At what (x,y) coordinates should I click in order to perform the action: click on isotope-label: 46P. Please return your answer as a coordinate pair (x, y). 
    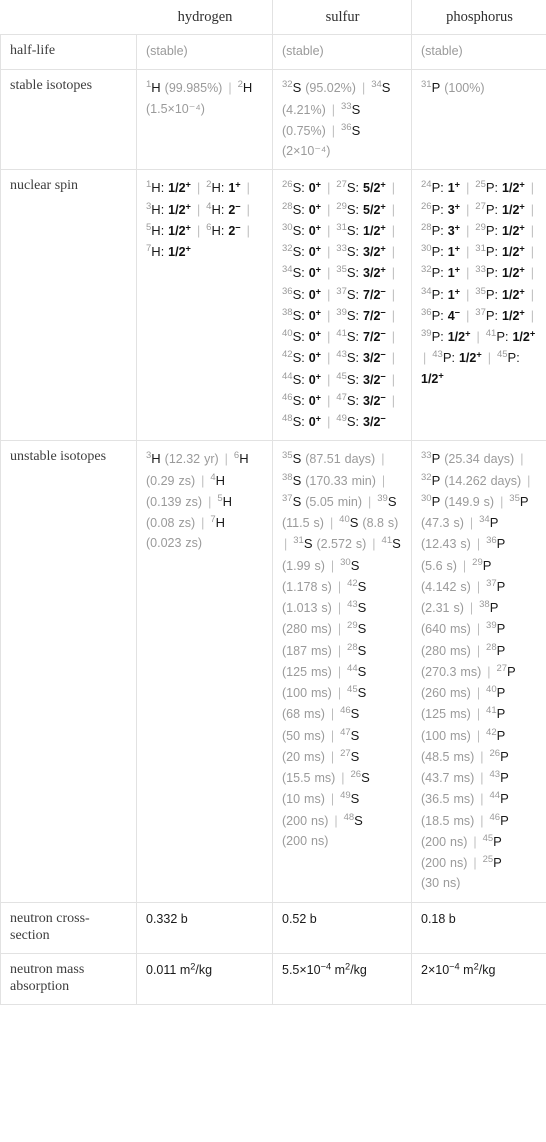
    Looking at the image, I should click on (499, 819).